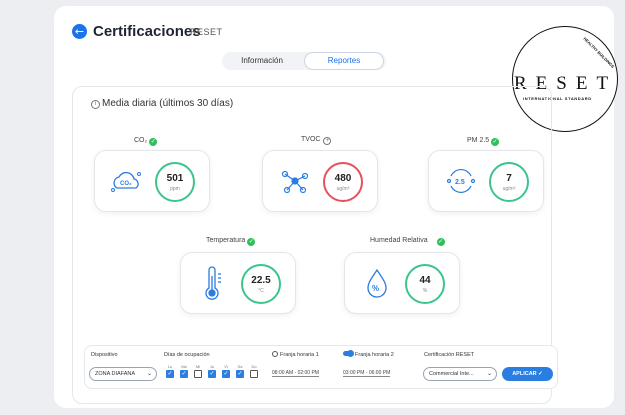  What do you see at coordinates (367, 373) in the screenshot?
I see `range2-input: 03:00 PM - 06:00 PM` at bounding box center [367, 373].